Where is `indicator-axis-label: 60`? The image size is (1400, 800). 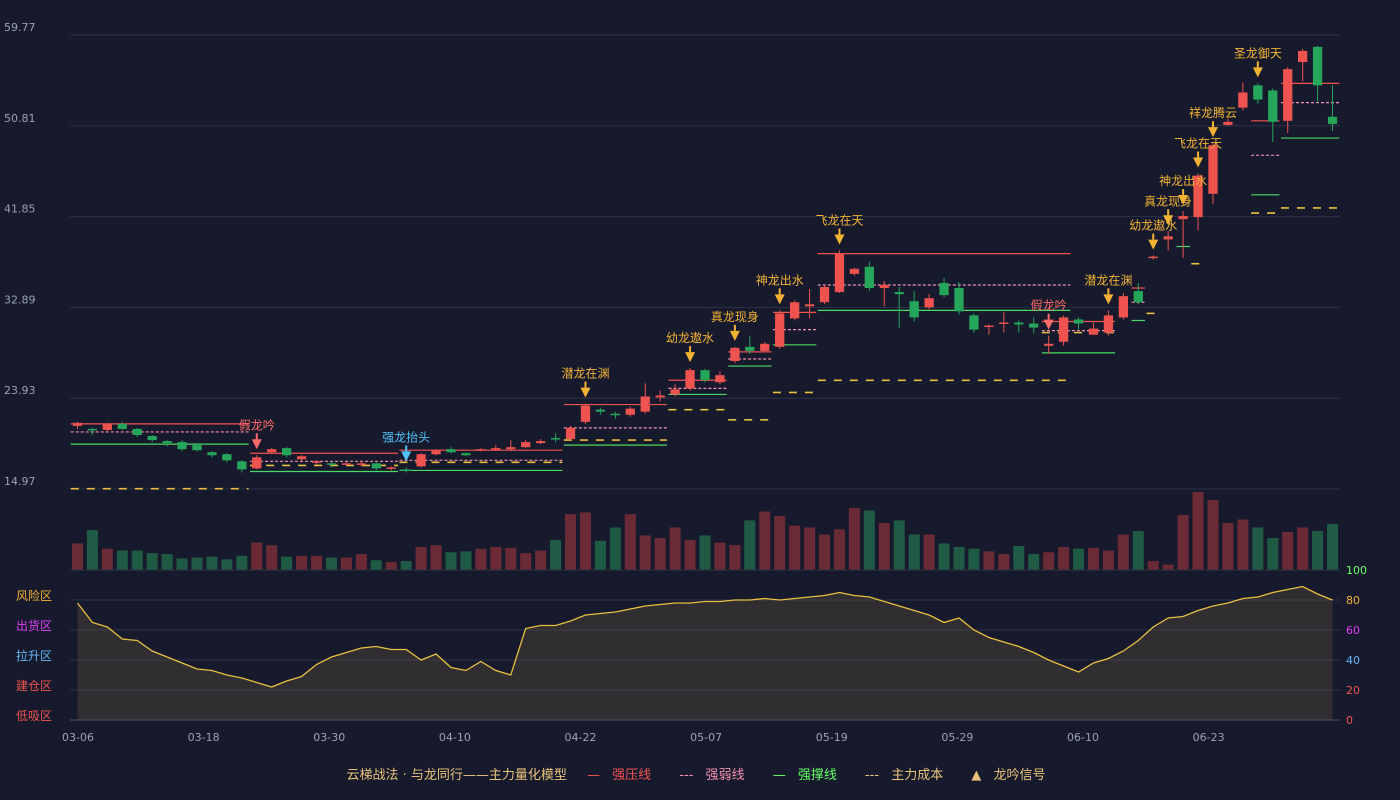 indicator-axis-label: 60 is located at coordinates (1353, 630).